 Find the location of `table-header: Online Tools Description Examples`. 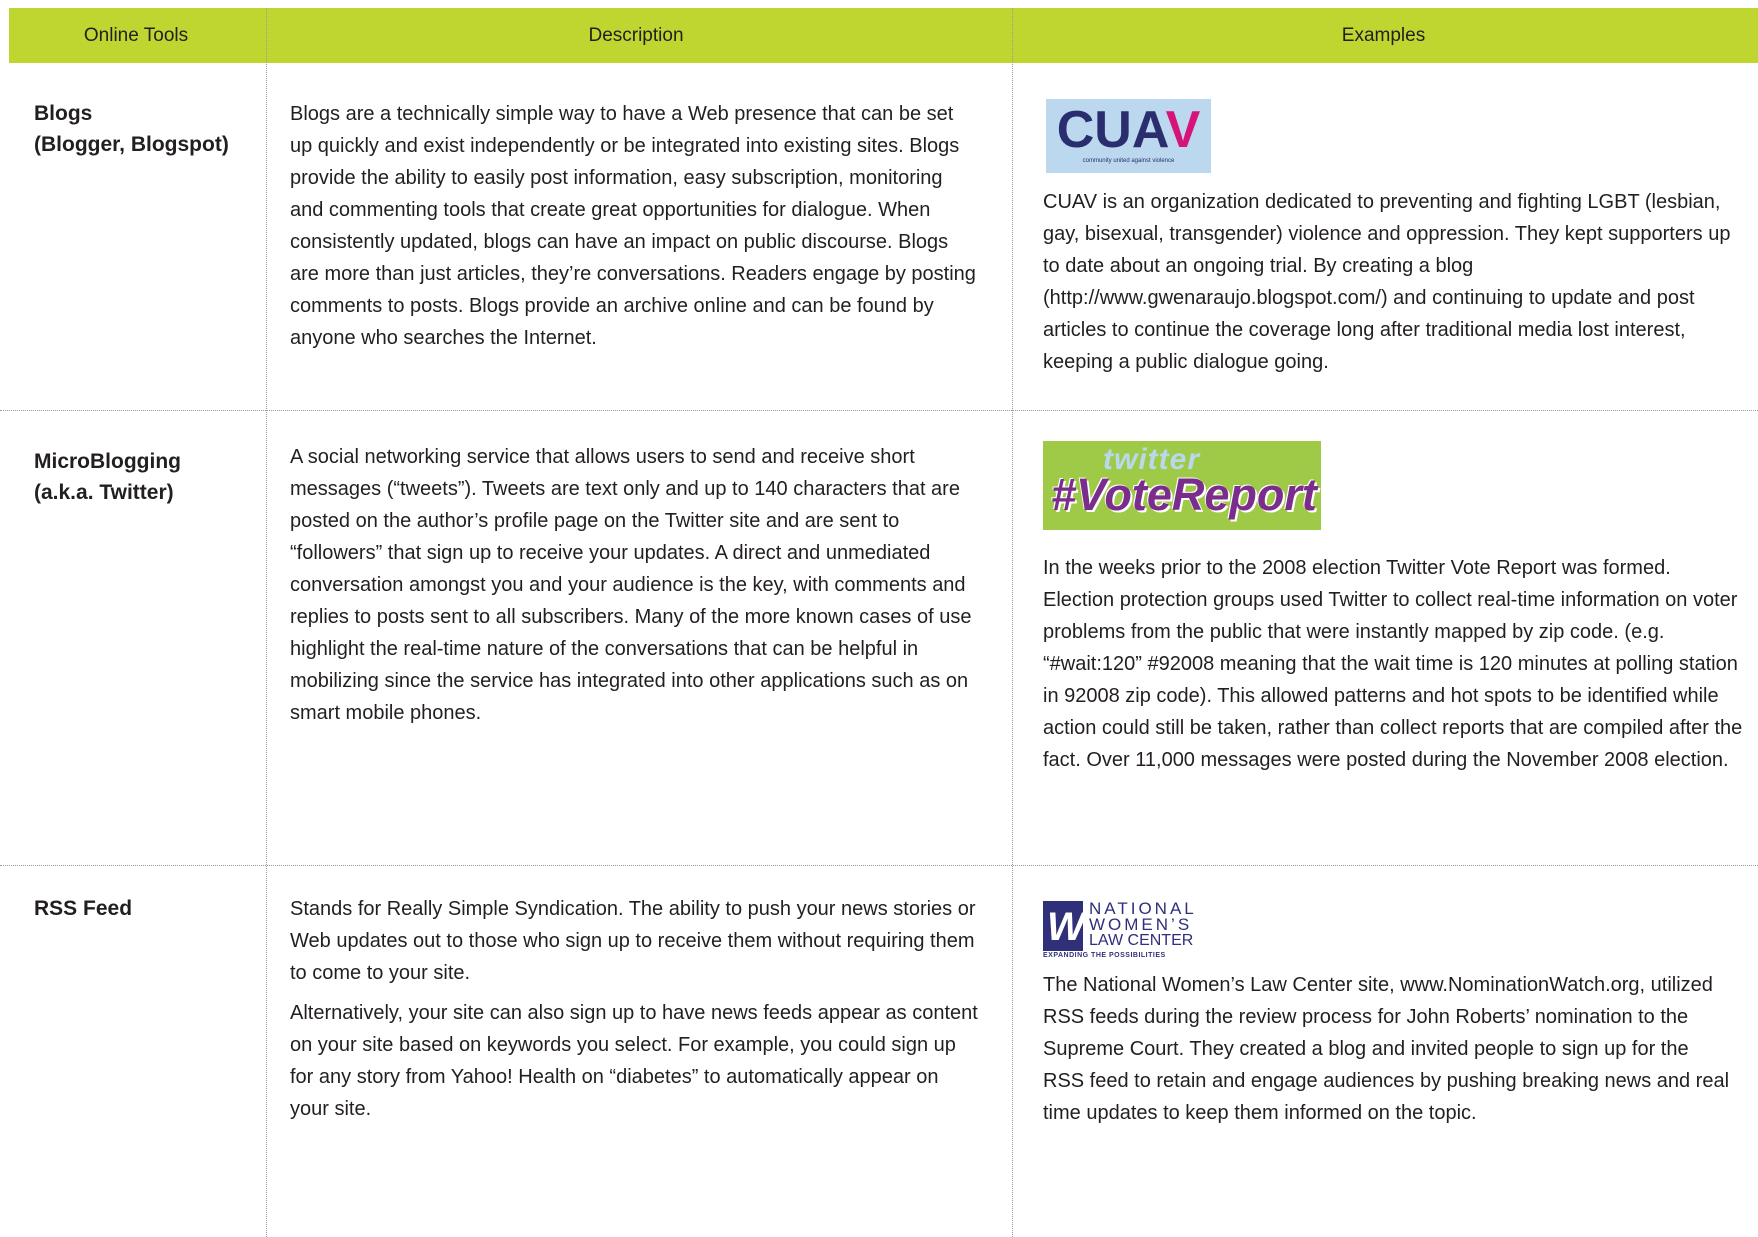

table-header: Online Tools Description Examples is located at coordinates (883, 35).